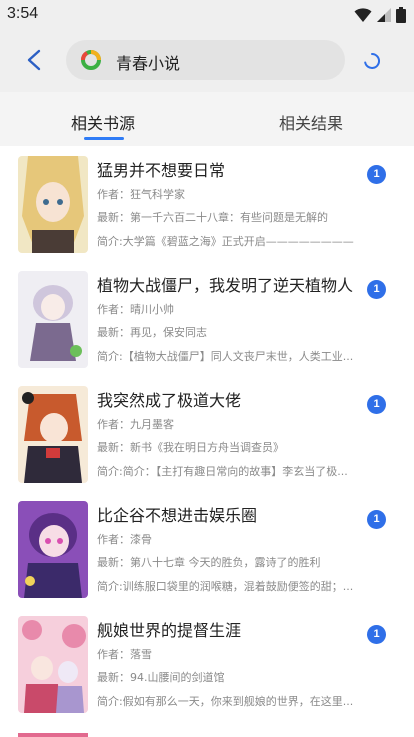 The width and height of the screenshot is (414, 737). What do you see at coordinates (384, 15) in the screenshot?
I see `signal-icon` at bounding box center [384, 15].